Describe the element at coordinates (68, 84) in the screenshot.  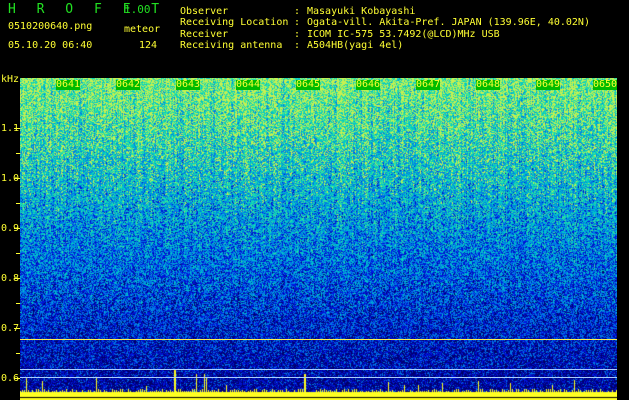
I see `time-label: 0641` at that location.